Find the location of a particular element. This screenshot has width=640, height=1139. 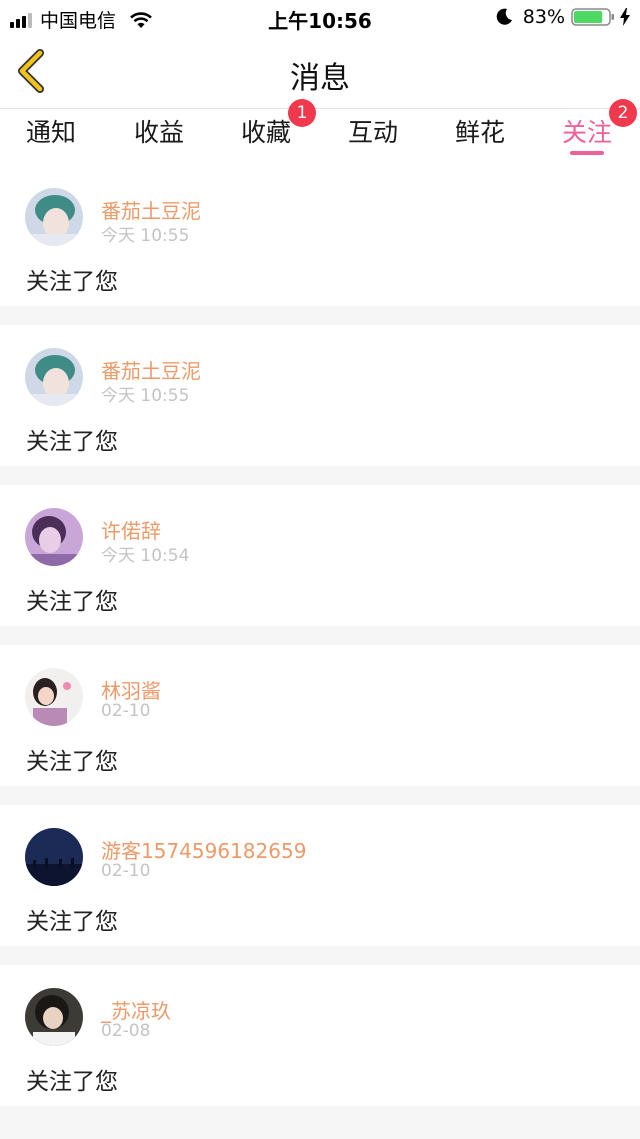

tab-earnings: 收益 is located at coordinates (159, 131).